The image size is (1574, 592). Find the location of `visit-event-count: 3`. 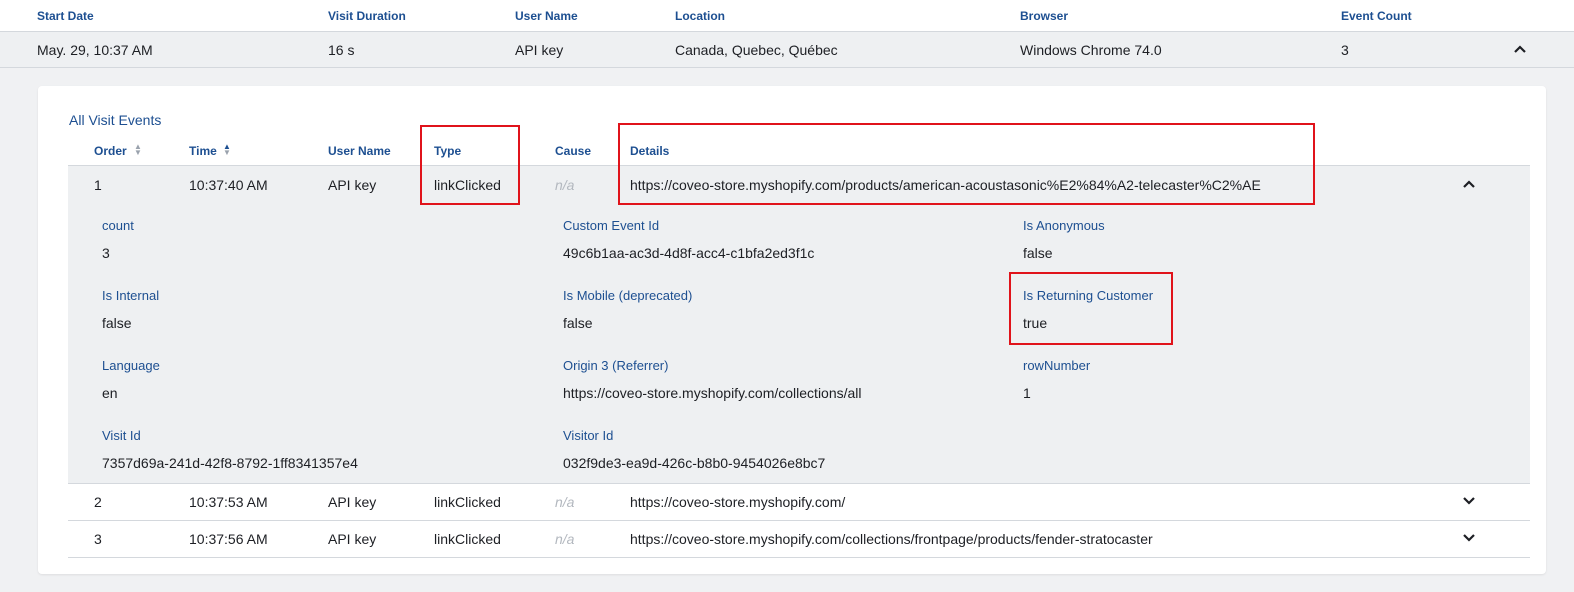

visit-event-count: 3 is located at coordinates (1345, 50).